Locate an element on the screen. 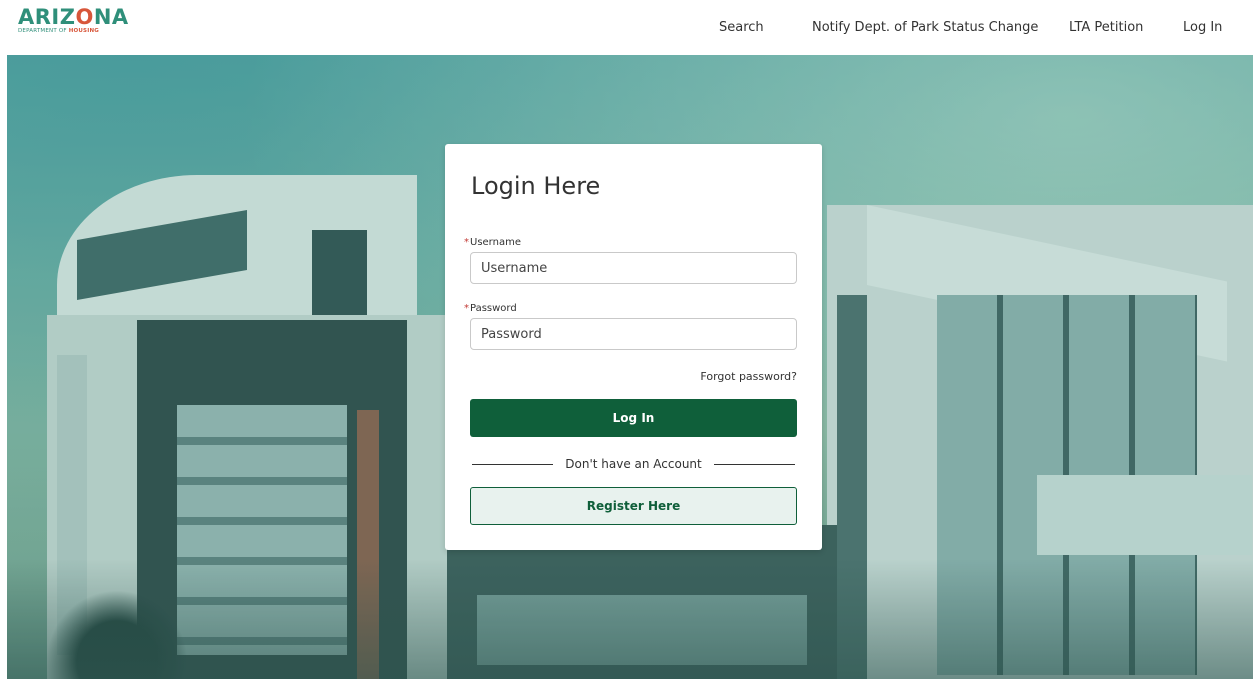 This screenshot has width=1253, height=679. log-in-button: Log In is located at coordinates (633, 418).